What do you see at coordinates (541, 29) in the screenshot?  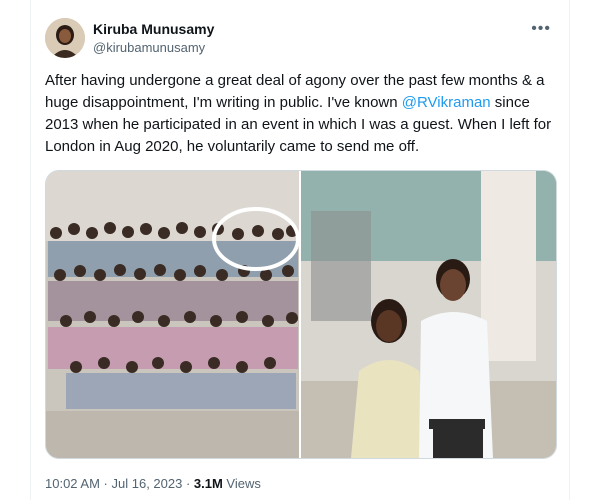 I see `more-options-icon: •••` at bounding box center [541, 29].